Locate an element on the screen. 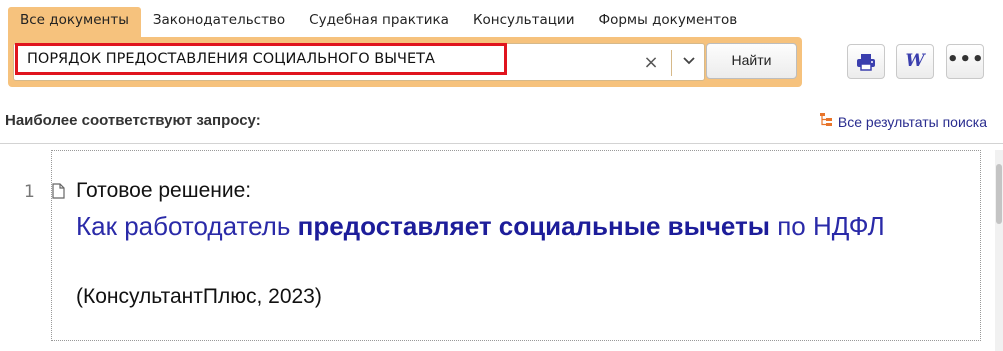 This screenshot has width=1003, height=351. result-source: (КонсультантПлюс, 2023) is located at coordinates (199, 296).